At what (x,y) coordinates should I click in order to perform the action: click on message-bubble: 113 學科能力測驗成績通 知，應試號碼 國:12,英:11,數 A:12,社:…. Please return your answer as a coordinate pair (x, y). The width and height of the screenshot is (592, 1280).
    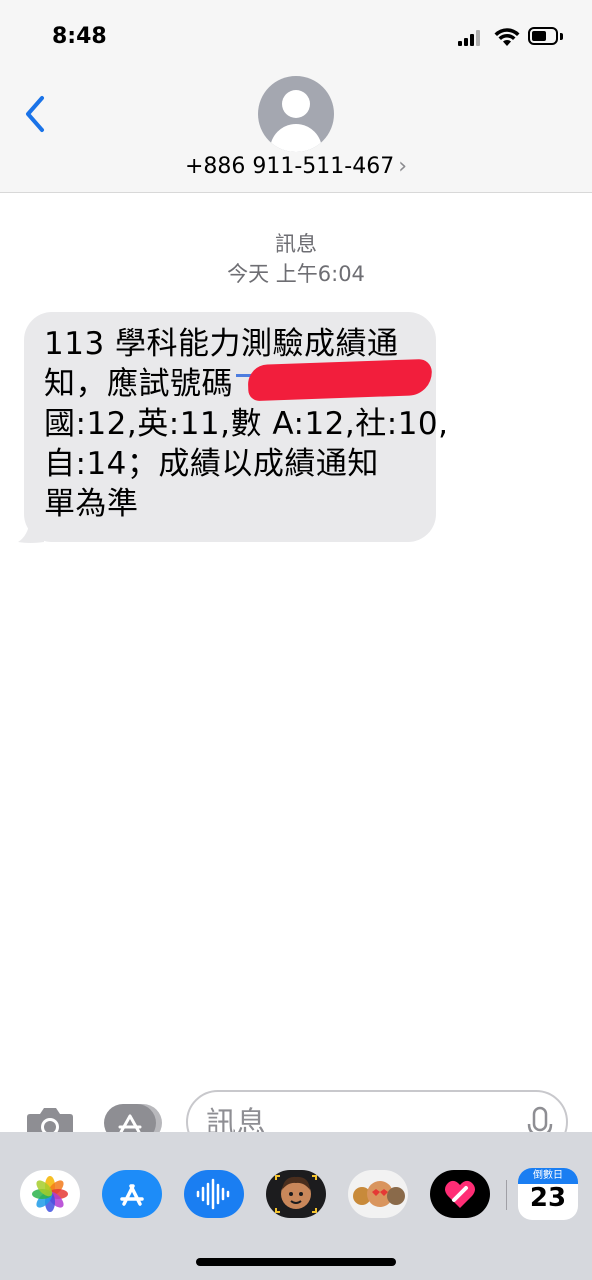
    Looking at the image, I should click on (236, 427).